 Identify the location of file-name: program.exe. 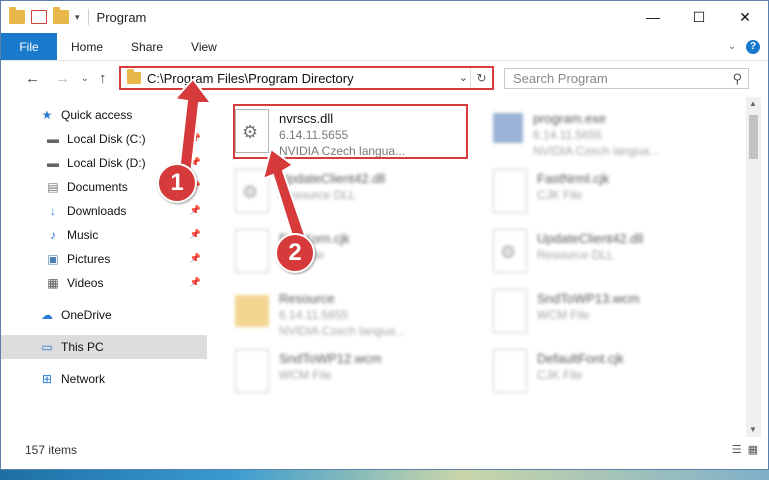
(569, 118).